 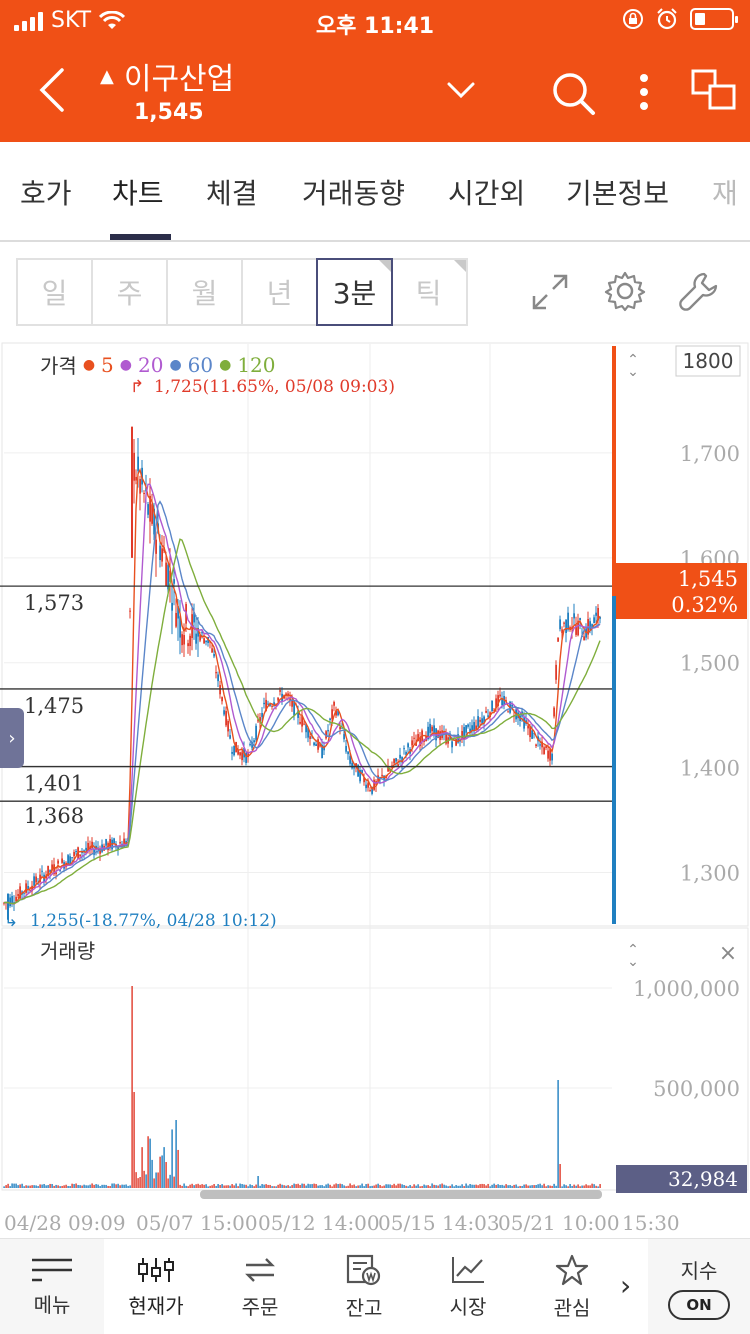 I want to click on period-3min-label: 3분, so click(x=354, y=293).